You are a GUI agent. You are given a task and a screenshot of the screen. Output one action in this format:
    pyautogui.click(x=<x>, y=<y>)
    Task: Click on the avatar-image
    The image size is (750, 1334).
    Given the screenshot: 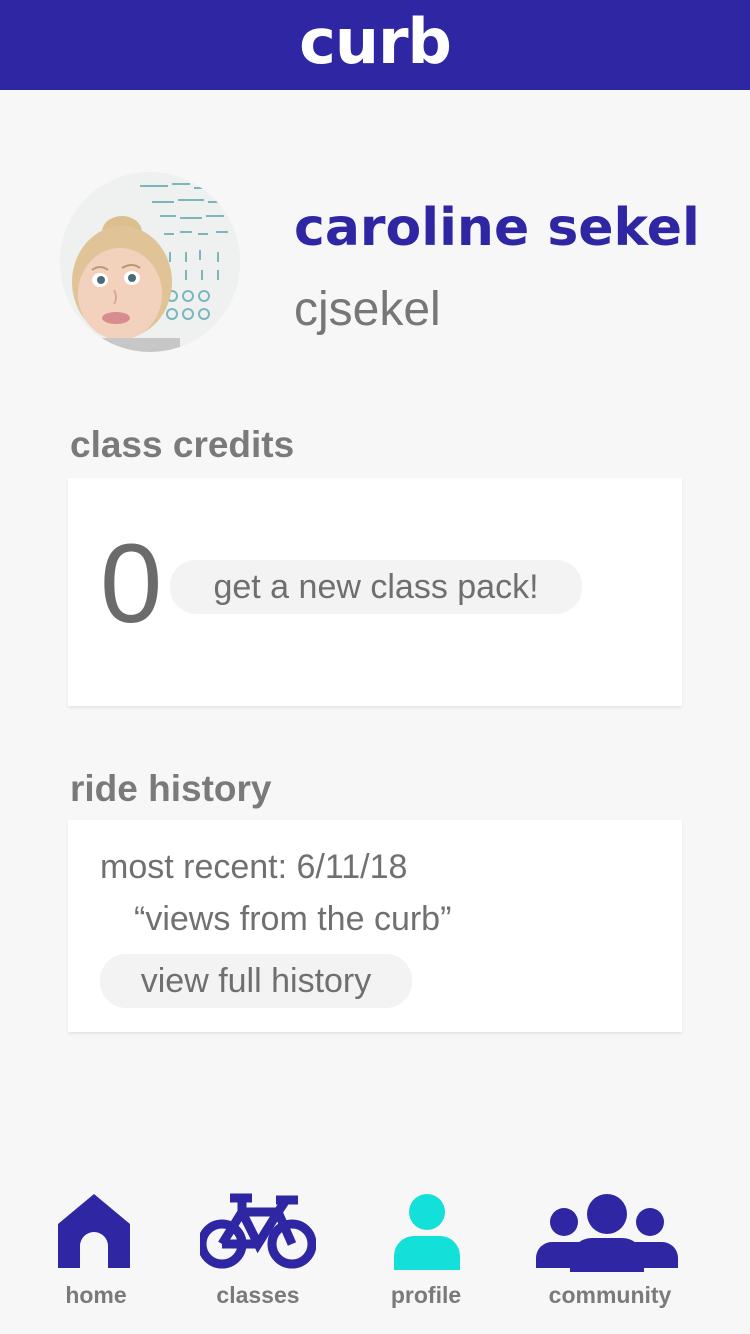 What is the action you would take?
    pyautogui.click(x=150, y=262)
    